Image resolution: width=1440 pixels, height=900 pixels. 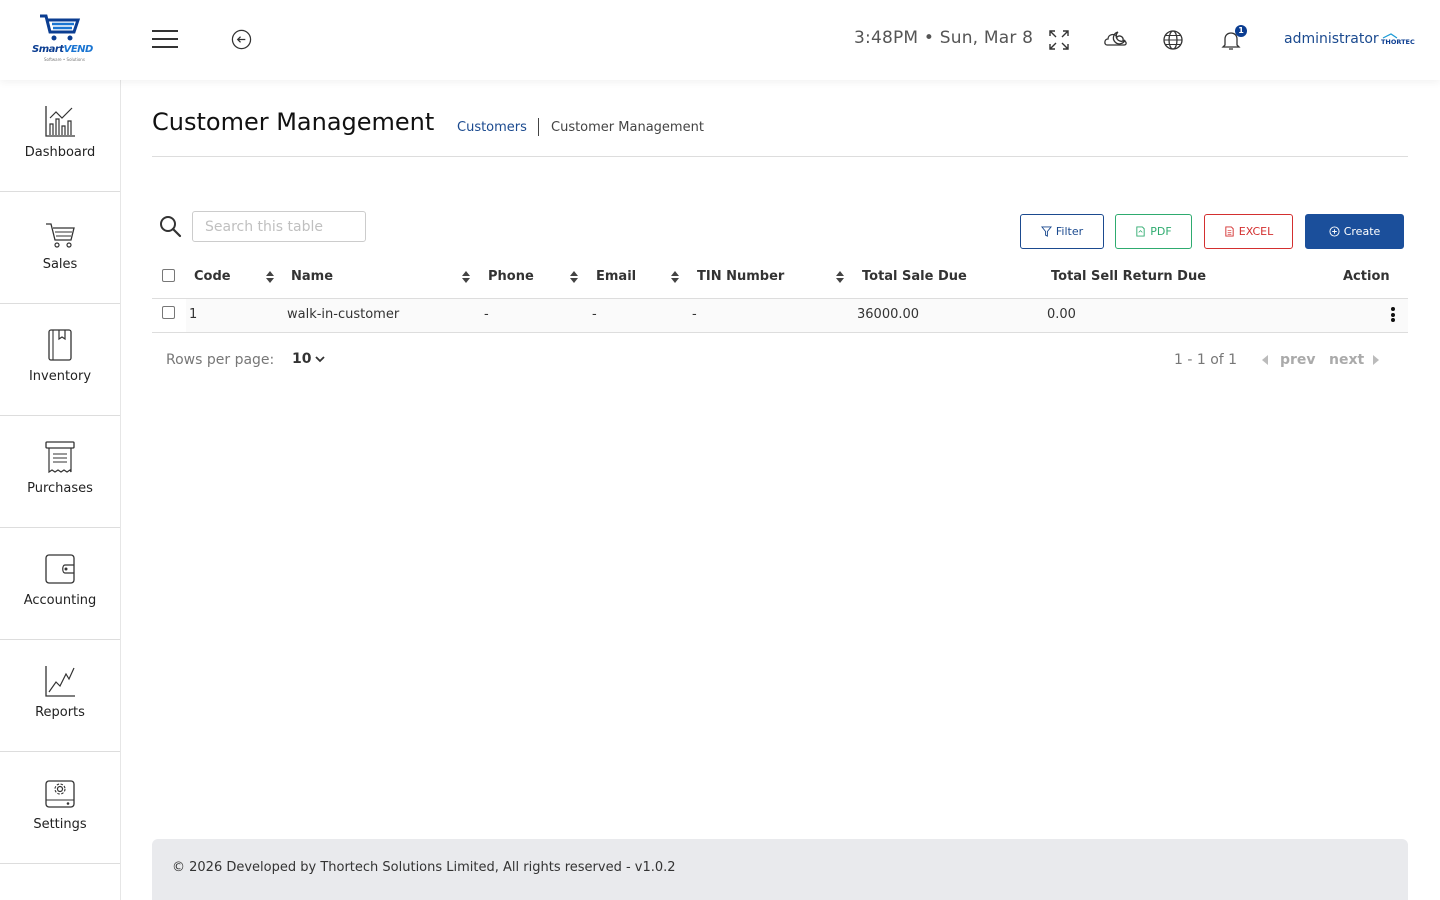 I want to click on sidebar-item-label: Dashboard, so click(x=60, y=152).